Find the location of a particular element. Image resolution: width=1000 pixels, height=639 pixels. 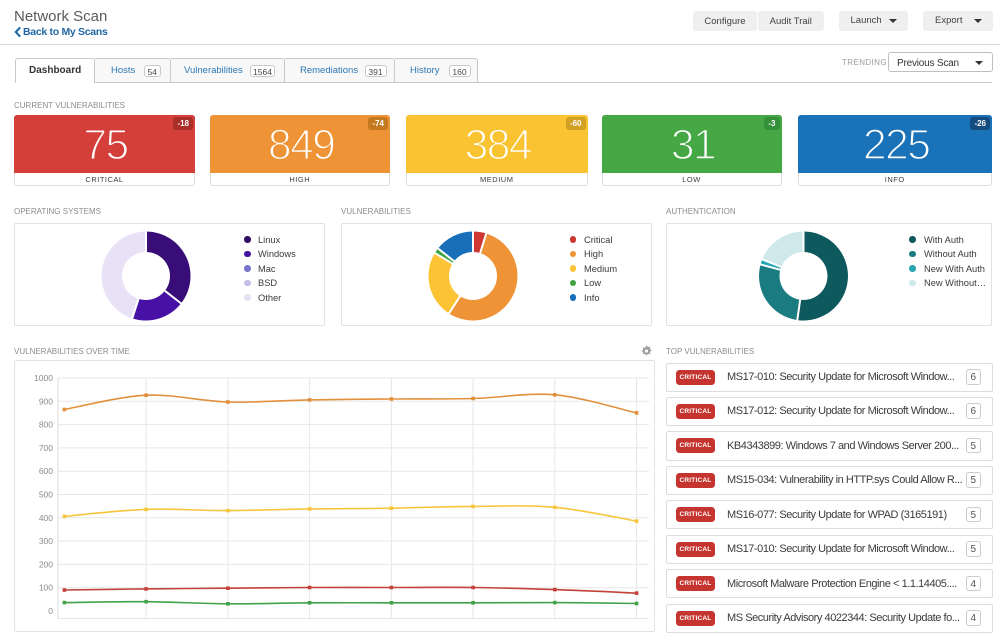

svg-text: 300 is located at coordinates (46, 541).